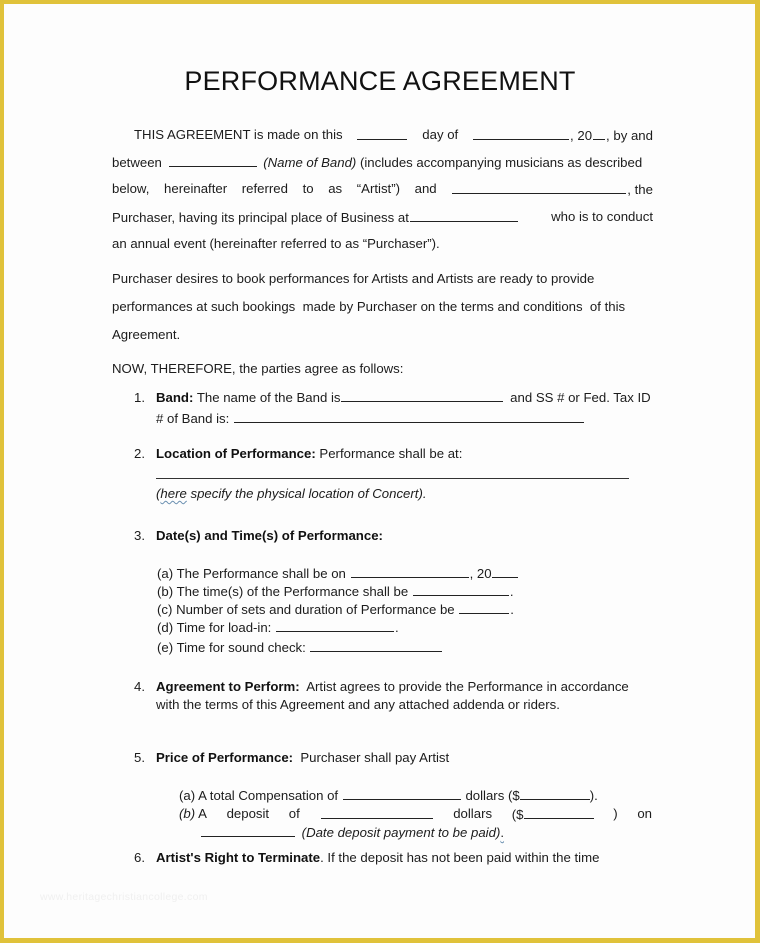 The width and height of the screenshot is (760, 943). What do you see at coordinates (401, 832) in the screenshot?
I see `deposit-date-hint: (Date deposit payment to be paid)` at bounding box center [401, 832].